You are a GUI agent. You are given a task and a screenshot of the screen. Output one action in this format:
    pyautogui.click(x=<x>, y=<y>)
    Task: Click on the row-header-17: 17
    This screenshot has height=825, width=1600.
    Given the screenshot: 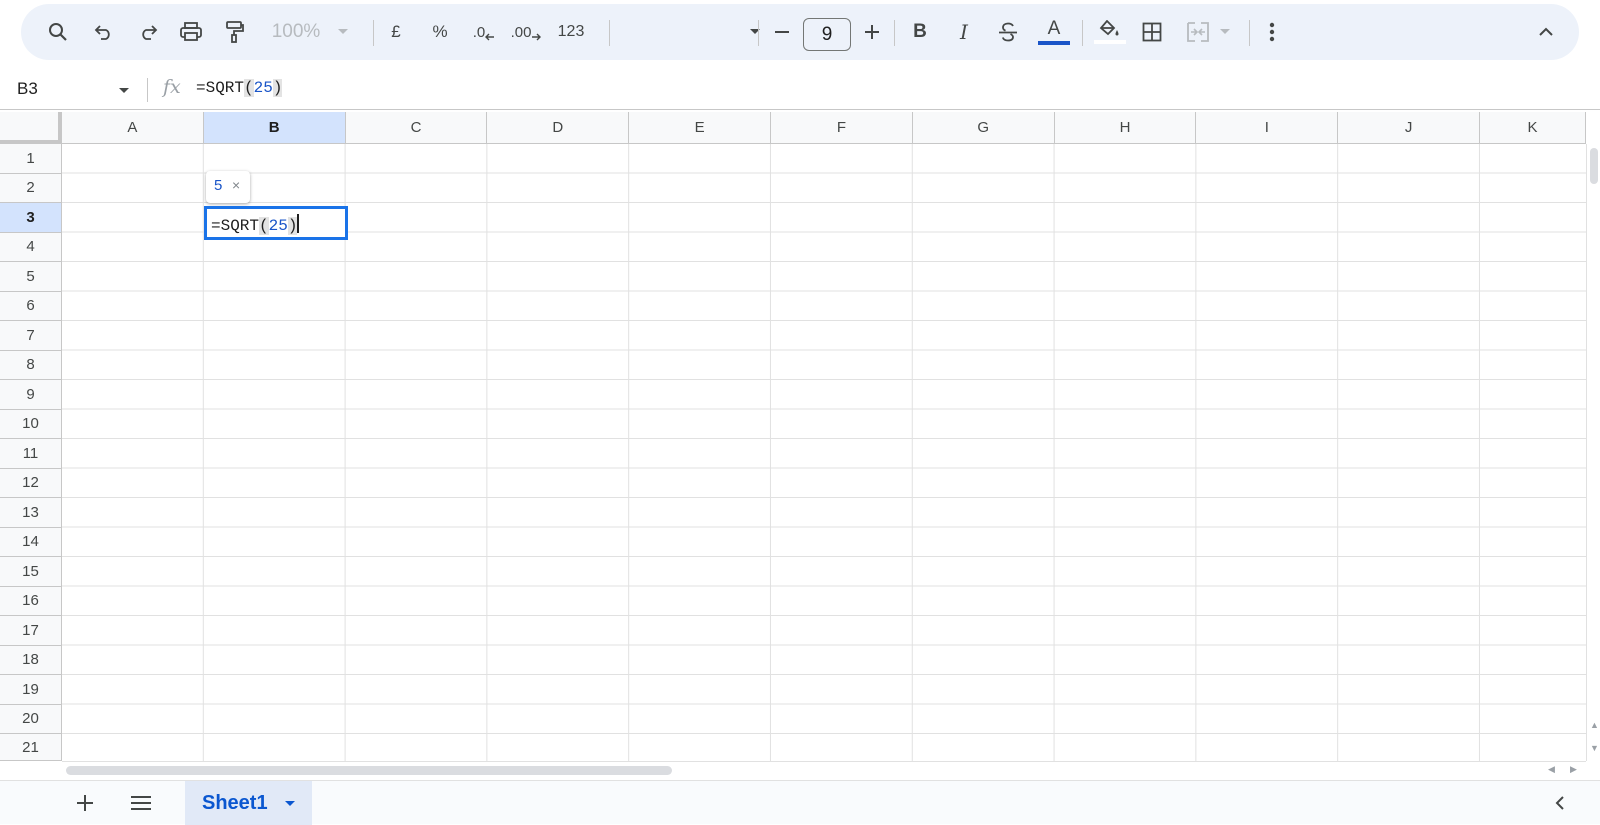 What is the action you would take?
    pyautogui.click(x=31, y=631)
    